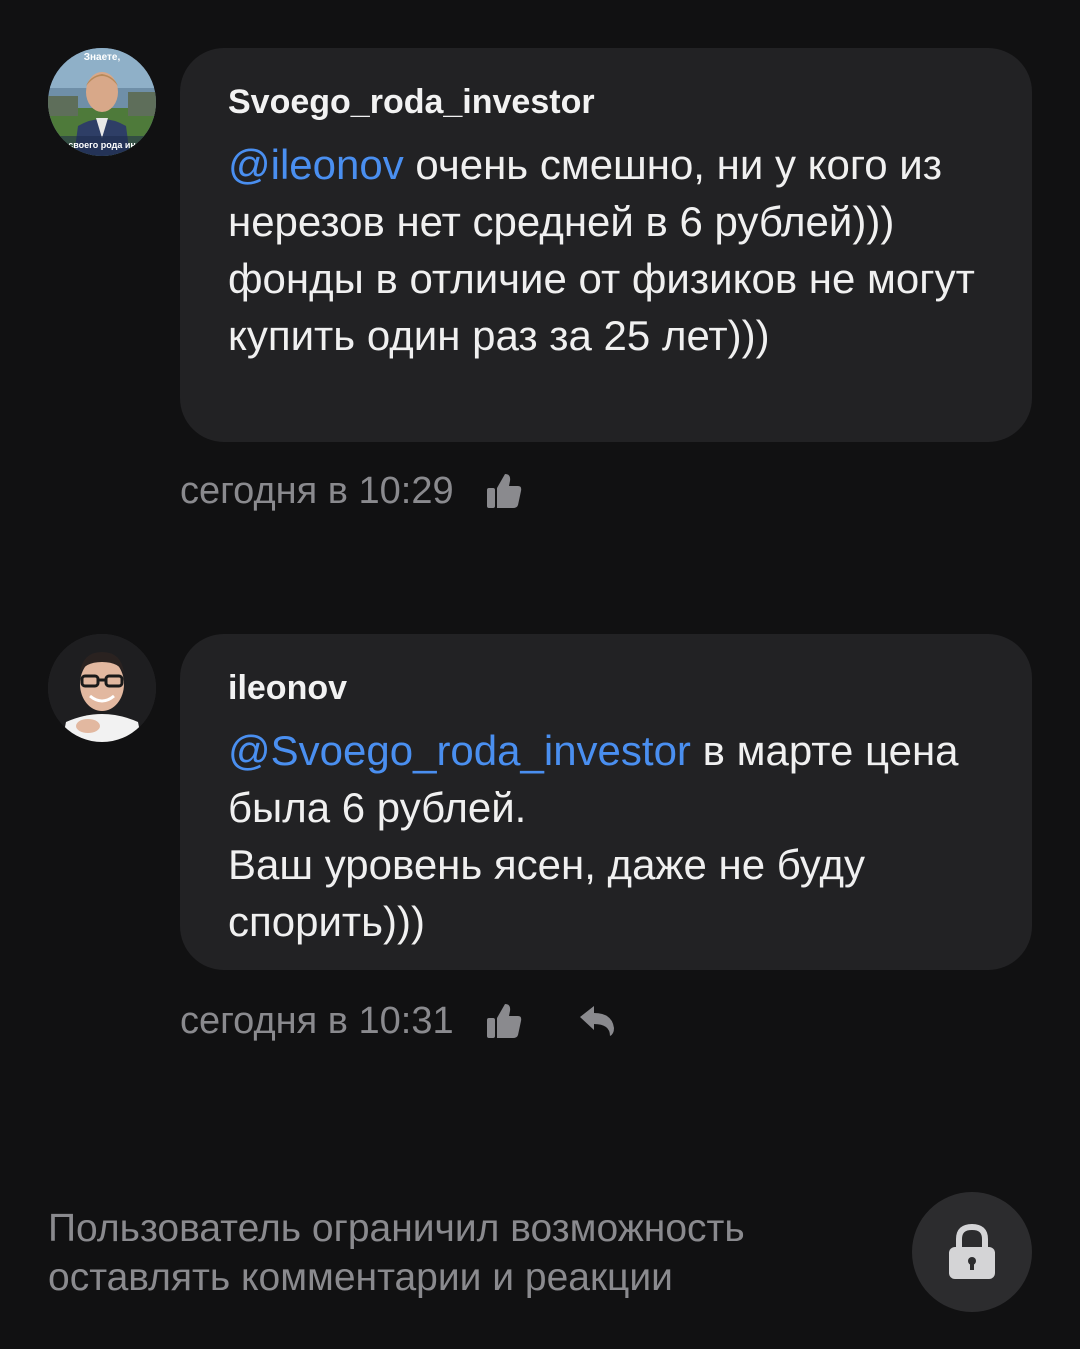 This screenshot has height=1349, width=1080. What do you see at coordinates (317, 491) in the screenshot?
I see `comment-timestamp: сегодня в 10:29` at bounding box center [317, 491].